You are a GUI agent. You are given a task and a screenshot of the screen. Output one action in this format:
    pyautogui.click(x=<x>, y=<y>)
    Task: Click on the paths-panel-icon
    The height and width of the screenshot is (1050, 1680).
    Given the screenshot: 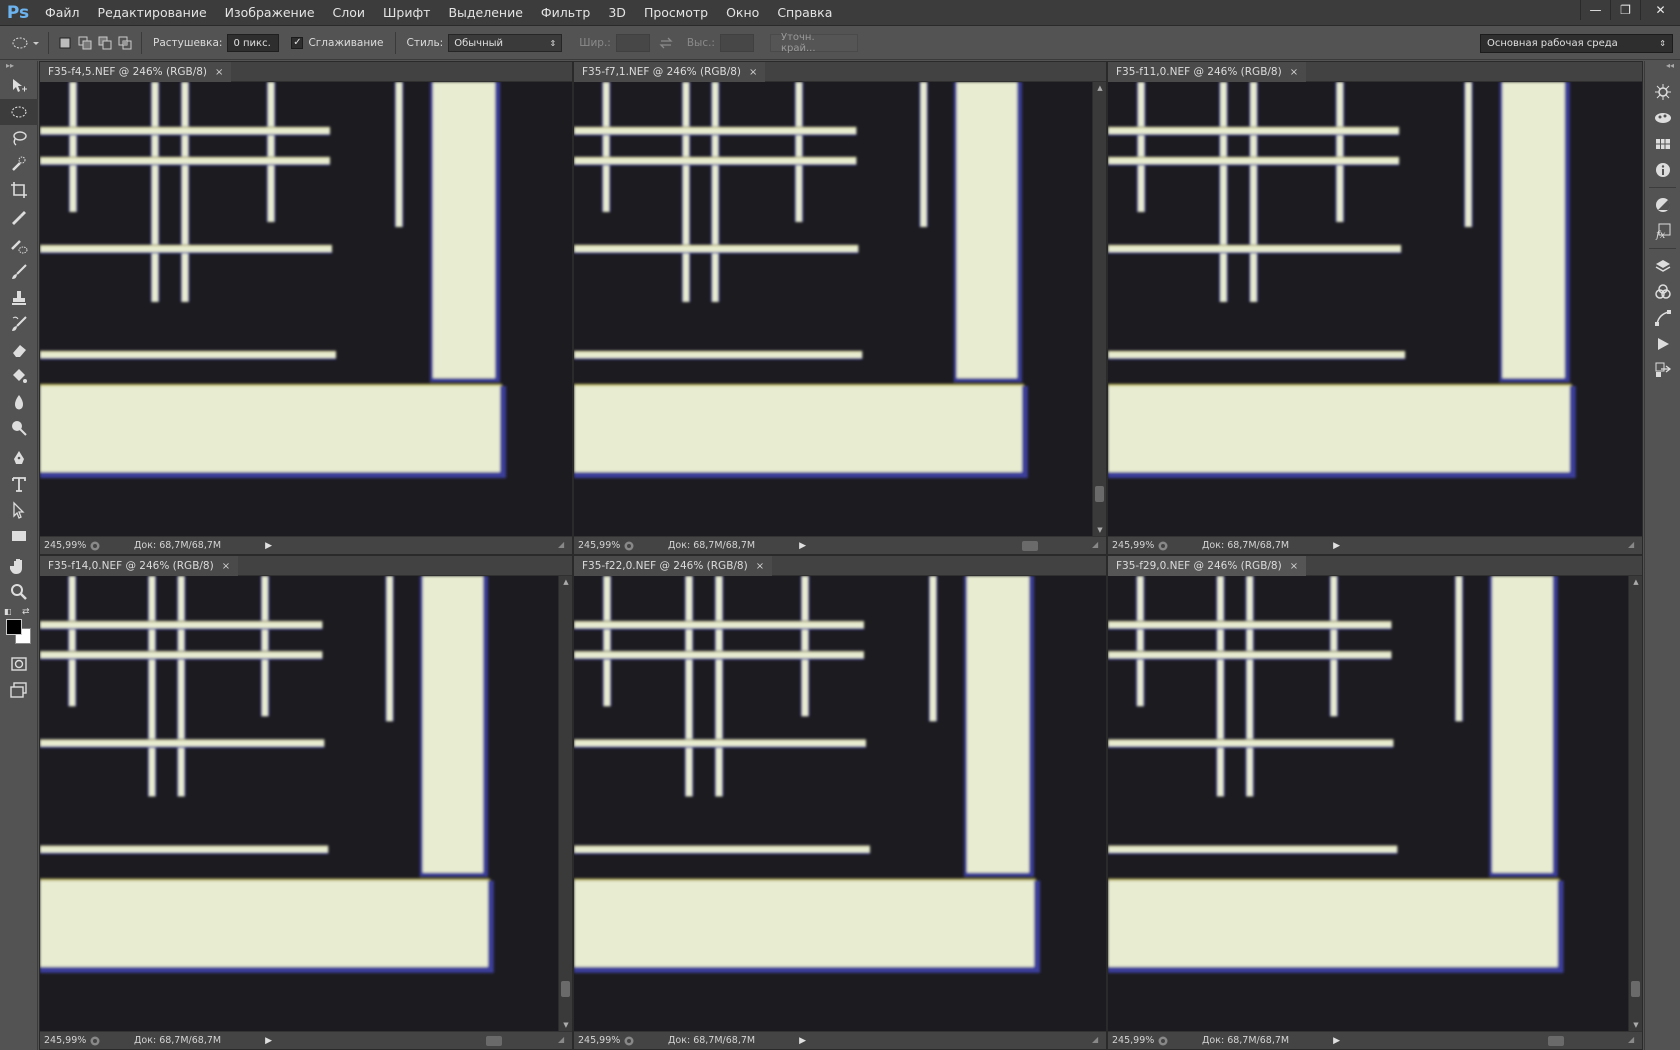 What is the action you would take?
    pyautogui.click(x=1662, y=318)
    